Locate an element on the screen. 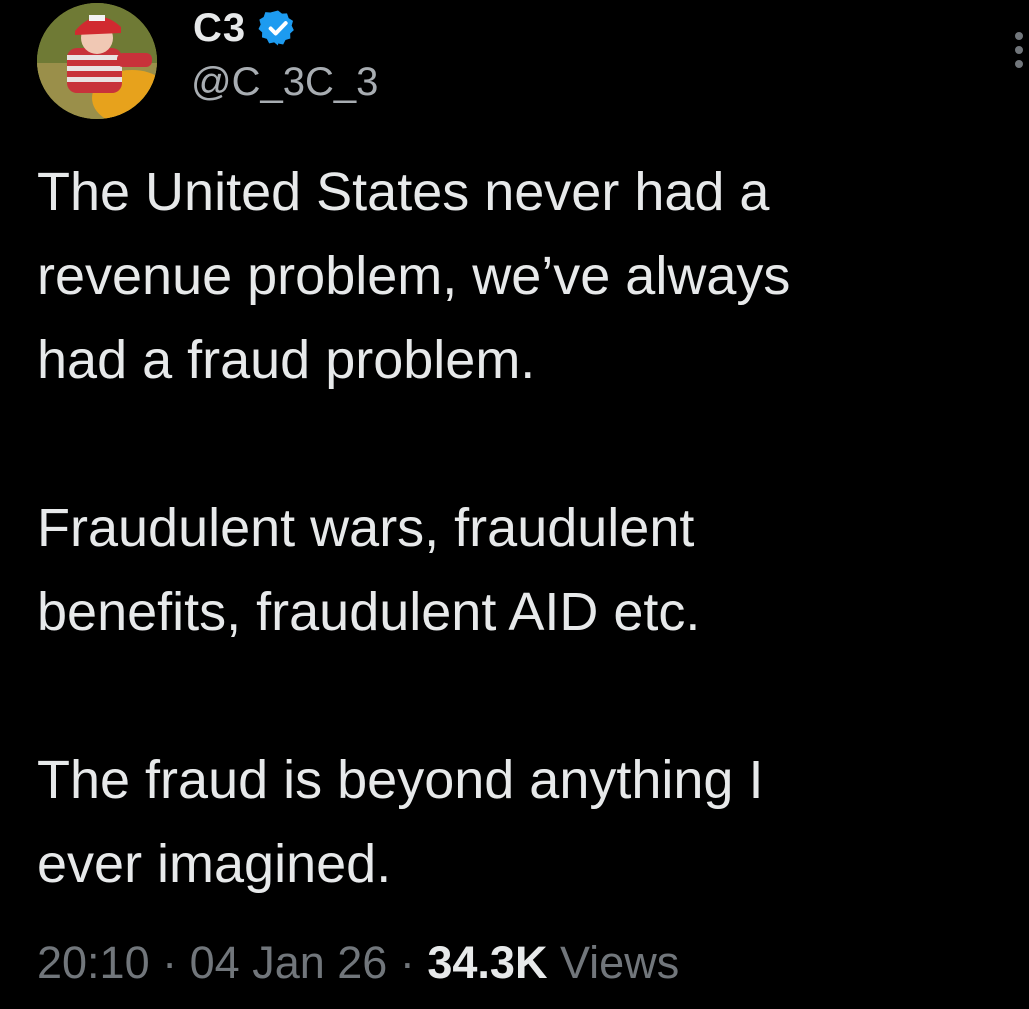 This screenshot has height=1009, width=1029. verified-badge-icon is located at coordinates (276, 28).